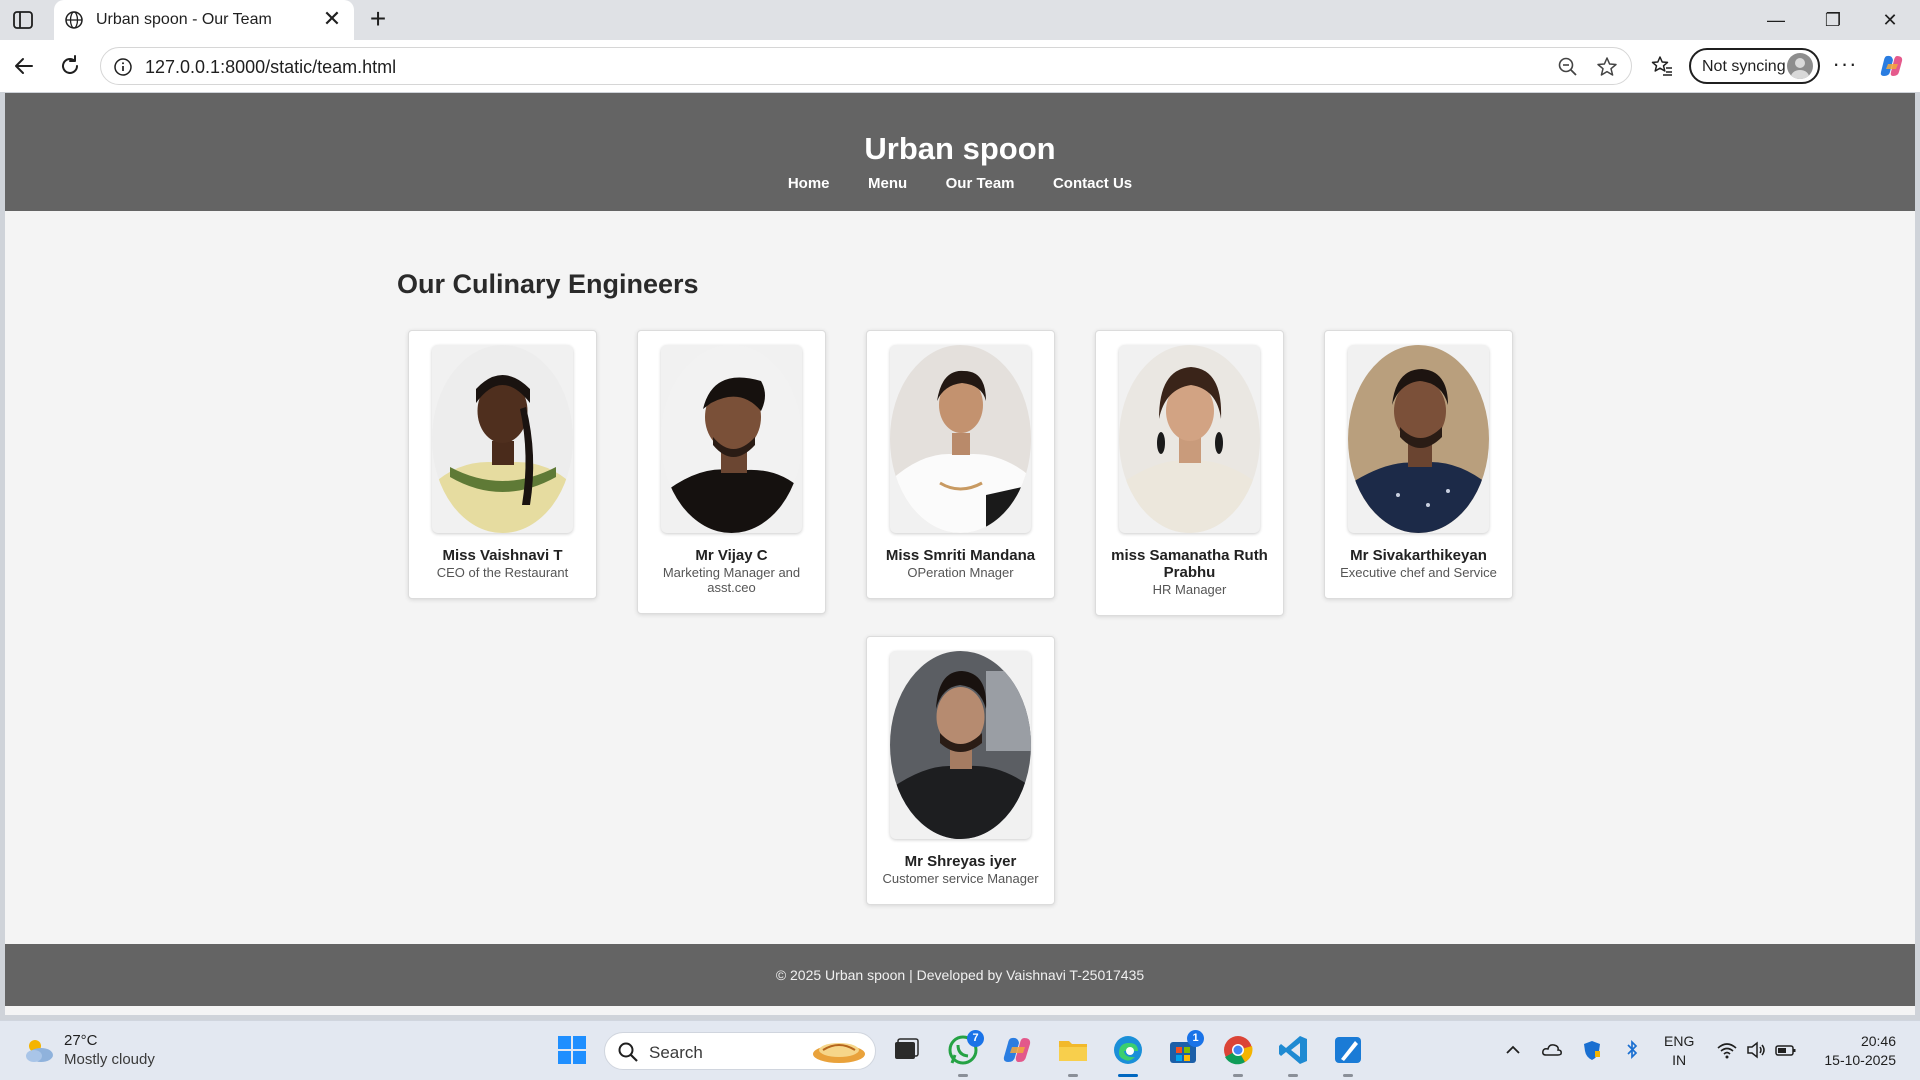 This screenshot has height=1080, width=1920. What do you see at coordinates (960, 572) in the screenshot?
I see `member-role: OPeration Mnager` at bounding box center [960, 572].